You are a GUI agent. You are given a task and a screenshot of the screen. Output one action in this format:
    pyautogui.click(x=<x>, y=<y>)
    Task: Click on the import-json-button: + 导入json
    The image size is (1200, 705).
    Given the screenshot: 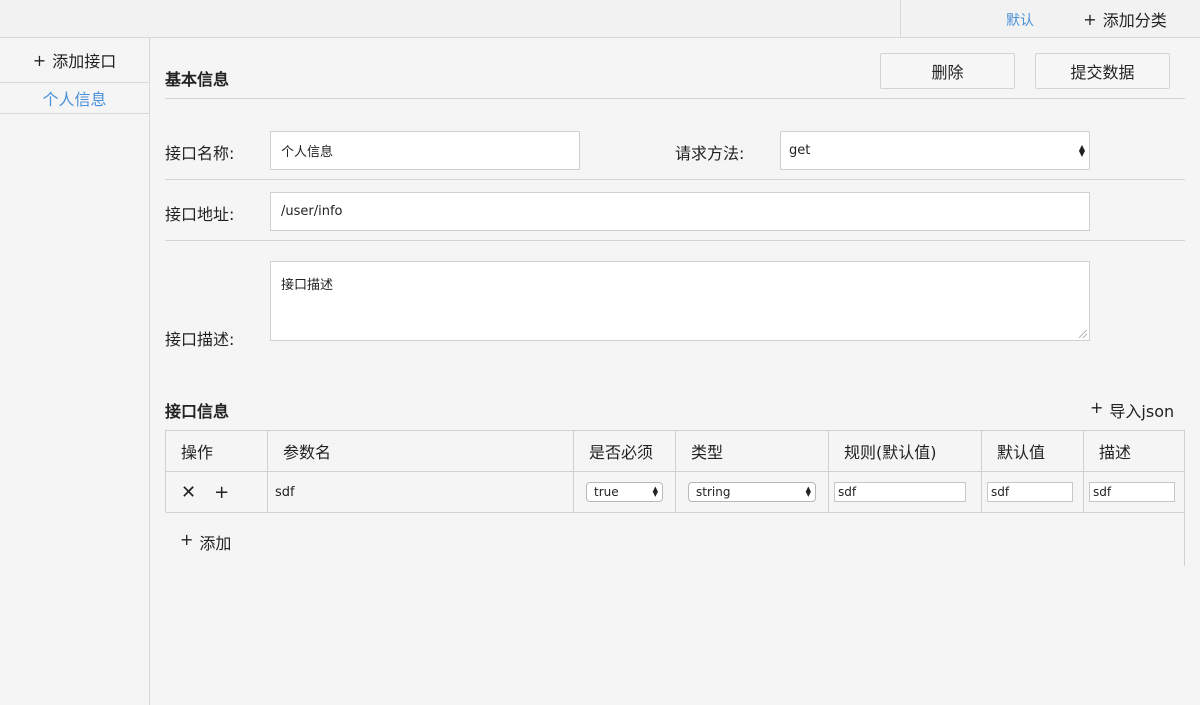 What is the action you would take?
    pyautogui.click(x=1132, y=410)
    